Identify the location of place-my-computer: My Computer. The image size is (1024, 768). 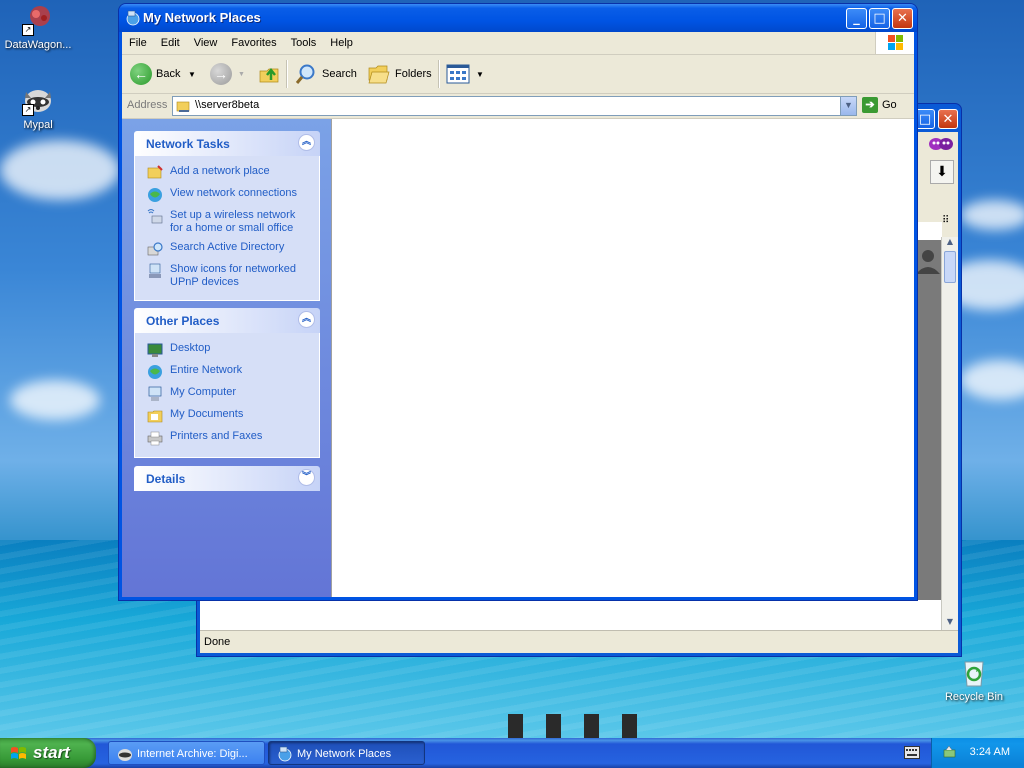
(227, 394).